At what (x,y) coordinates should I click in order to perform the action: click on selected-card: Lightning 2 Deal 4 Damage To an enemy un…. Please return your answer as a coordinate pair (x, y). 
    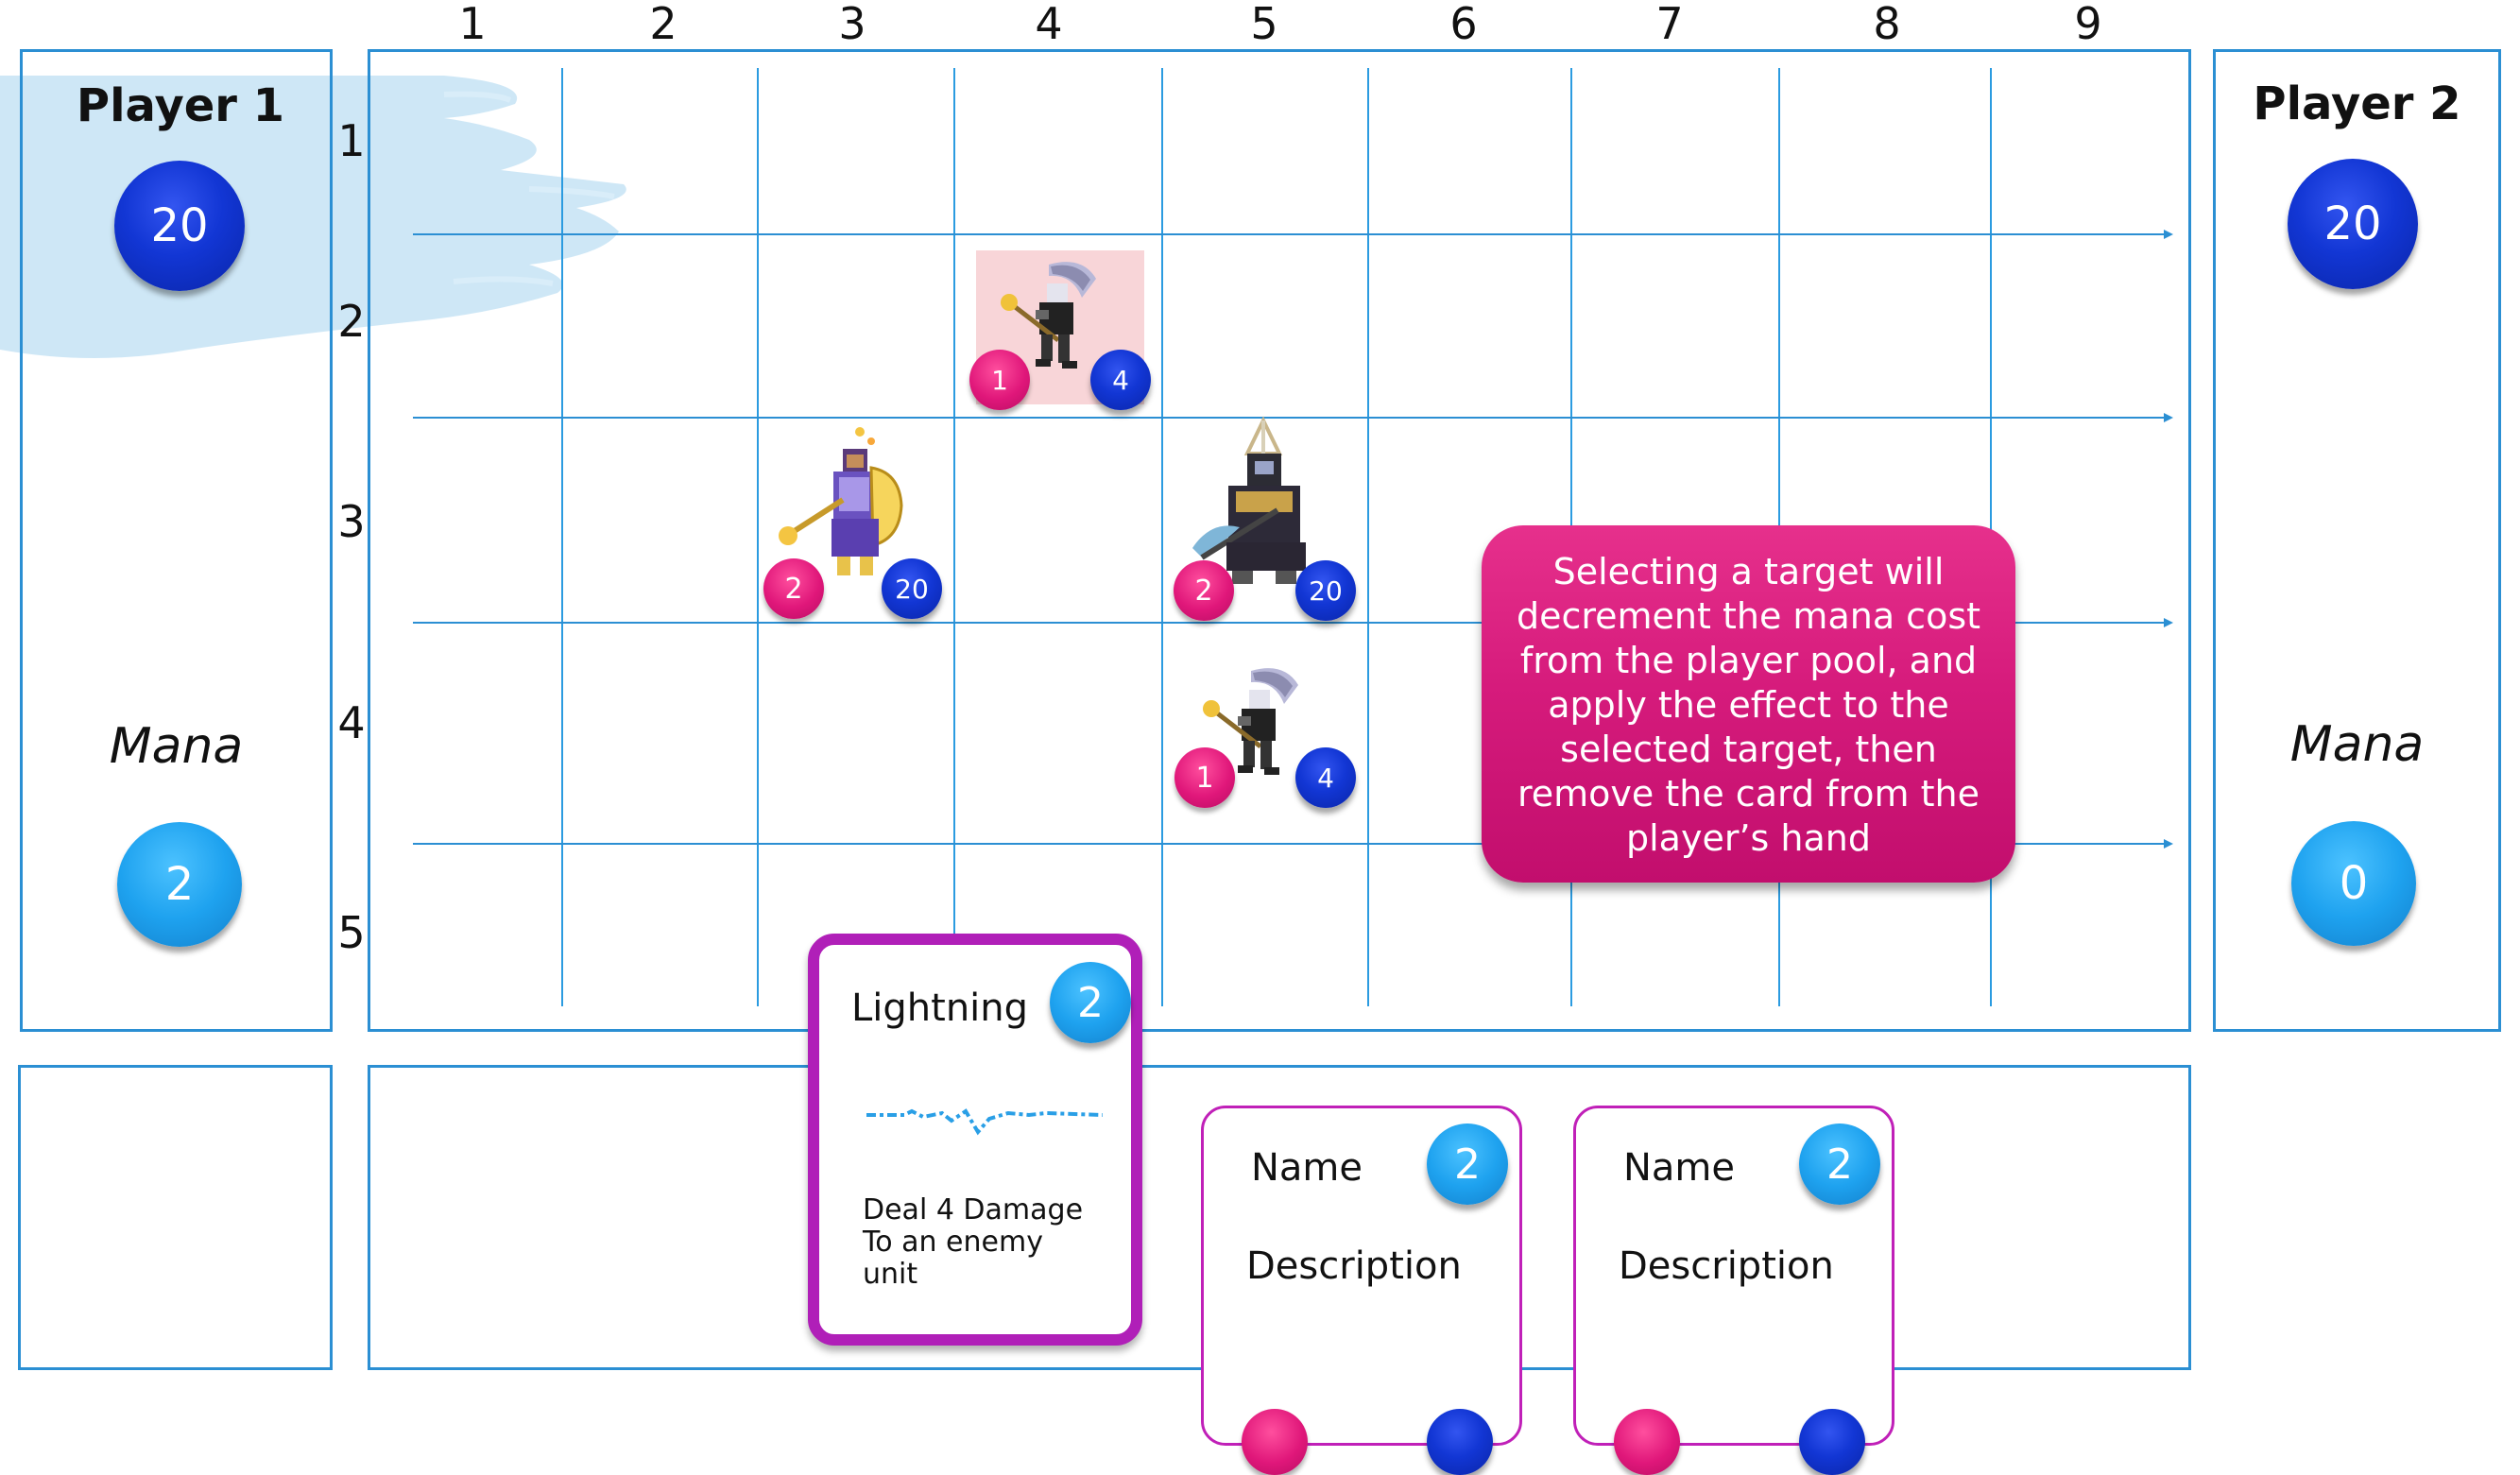
    Looking at the image, I should click on (975, 1140).